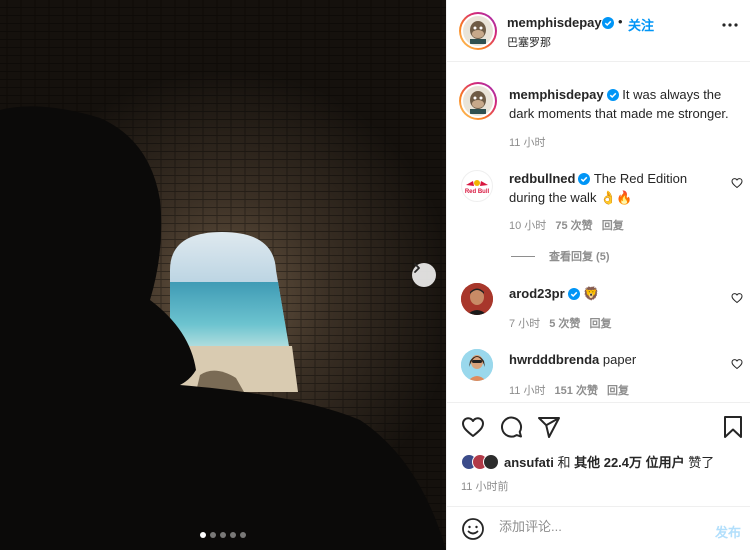 This screenshot has height=550, width=750. I want to click on author-avatar, so click(478, 31).